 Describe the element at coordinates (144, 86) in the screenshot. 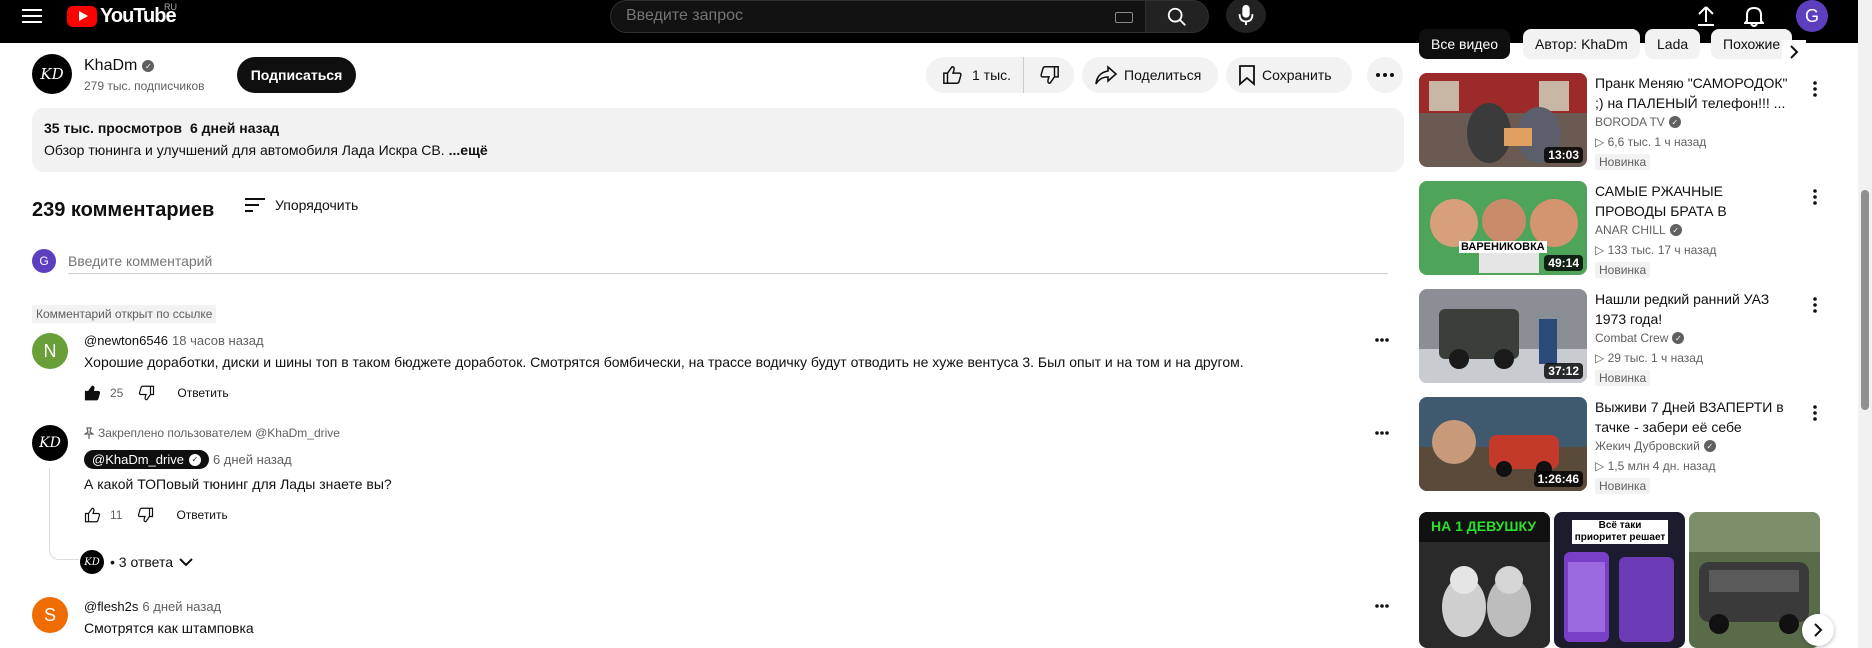

I see `subscriber-count: 279 тыс. подписчиков` at that location.